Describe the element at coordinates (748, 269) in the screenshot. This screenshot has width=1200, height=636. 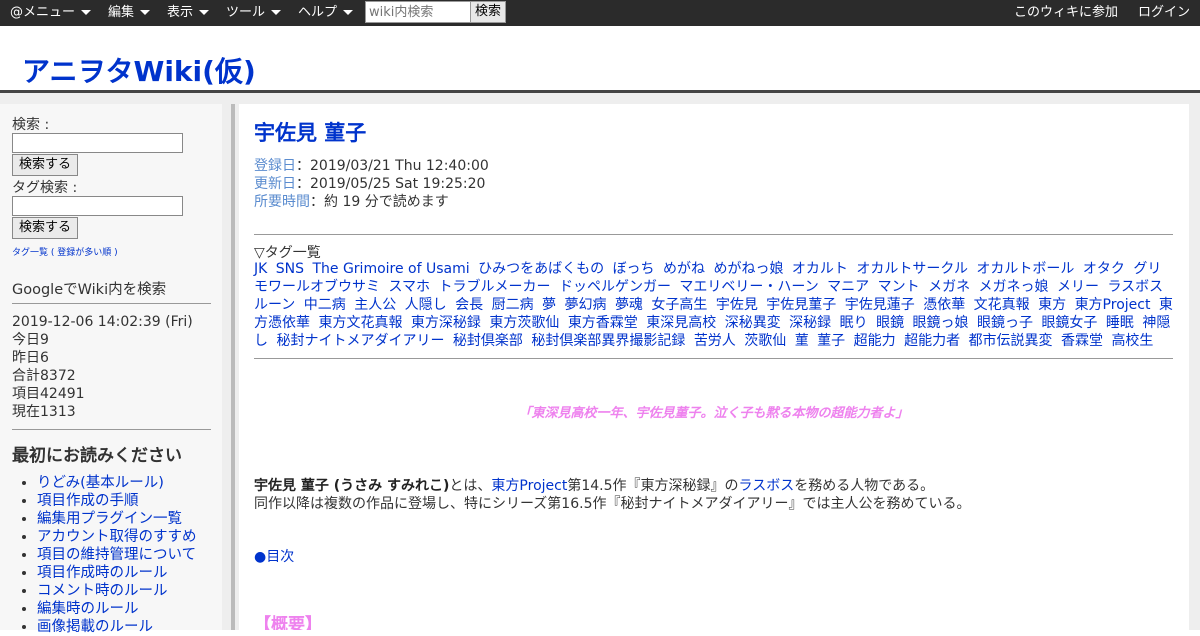
I see `tag-link: めがねっ娘` at that location.